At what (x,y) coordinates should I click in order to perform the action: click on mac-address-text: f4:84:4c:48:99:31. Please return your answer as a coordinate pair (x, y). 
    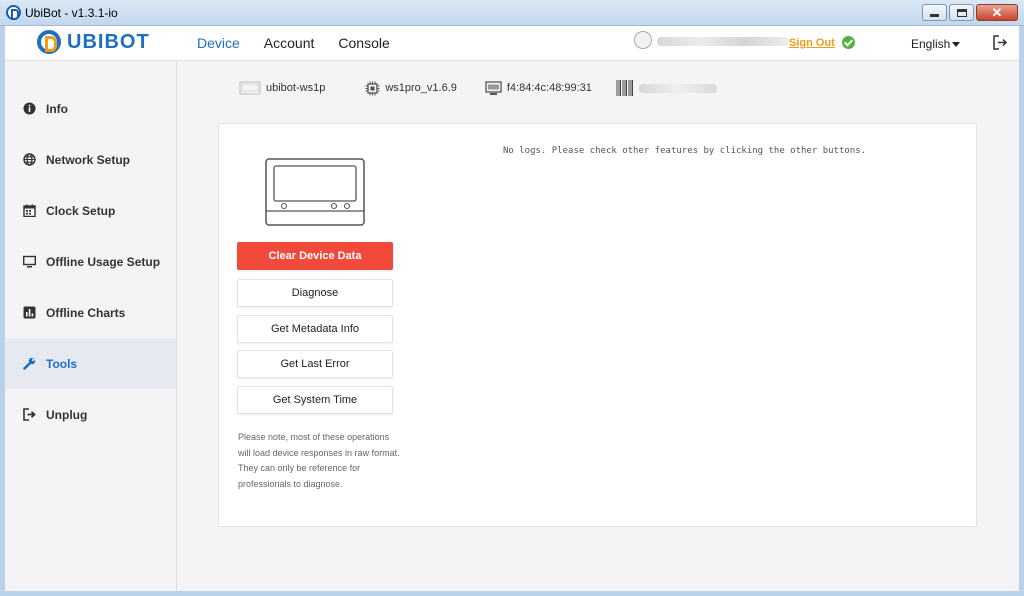
    Looking at the image, I should click on (549, 88).